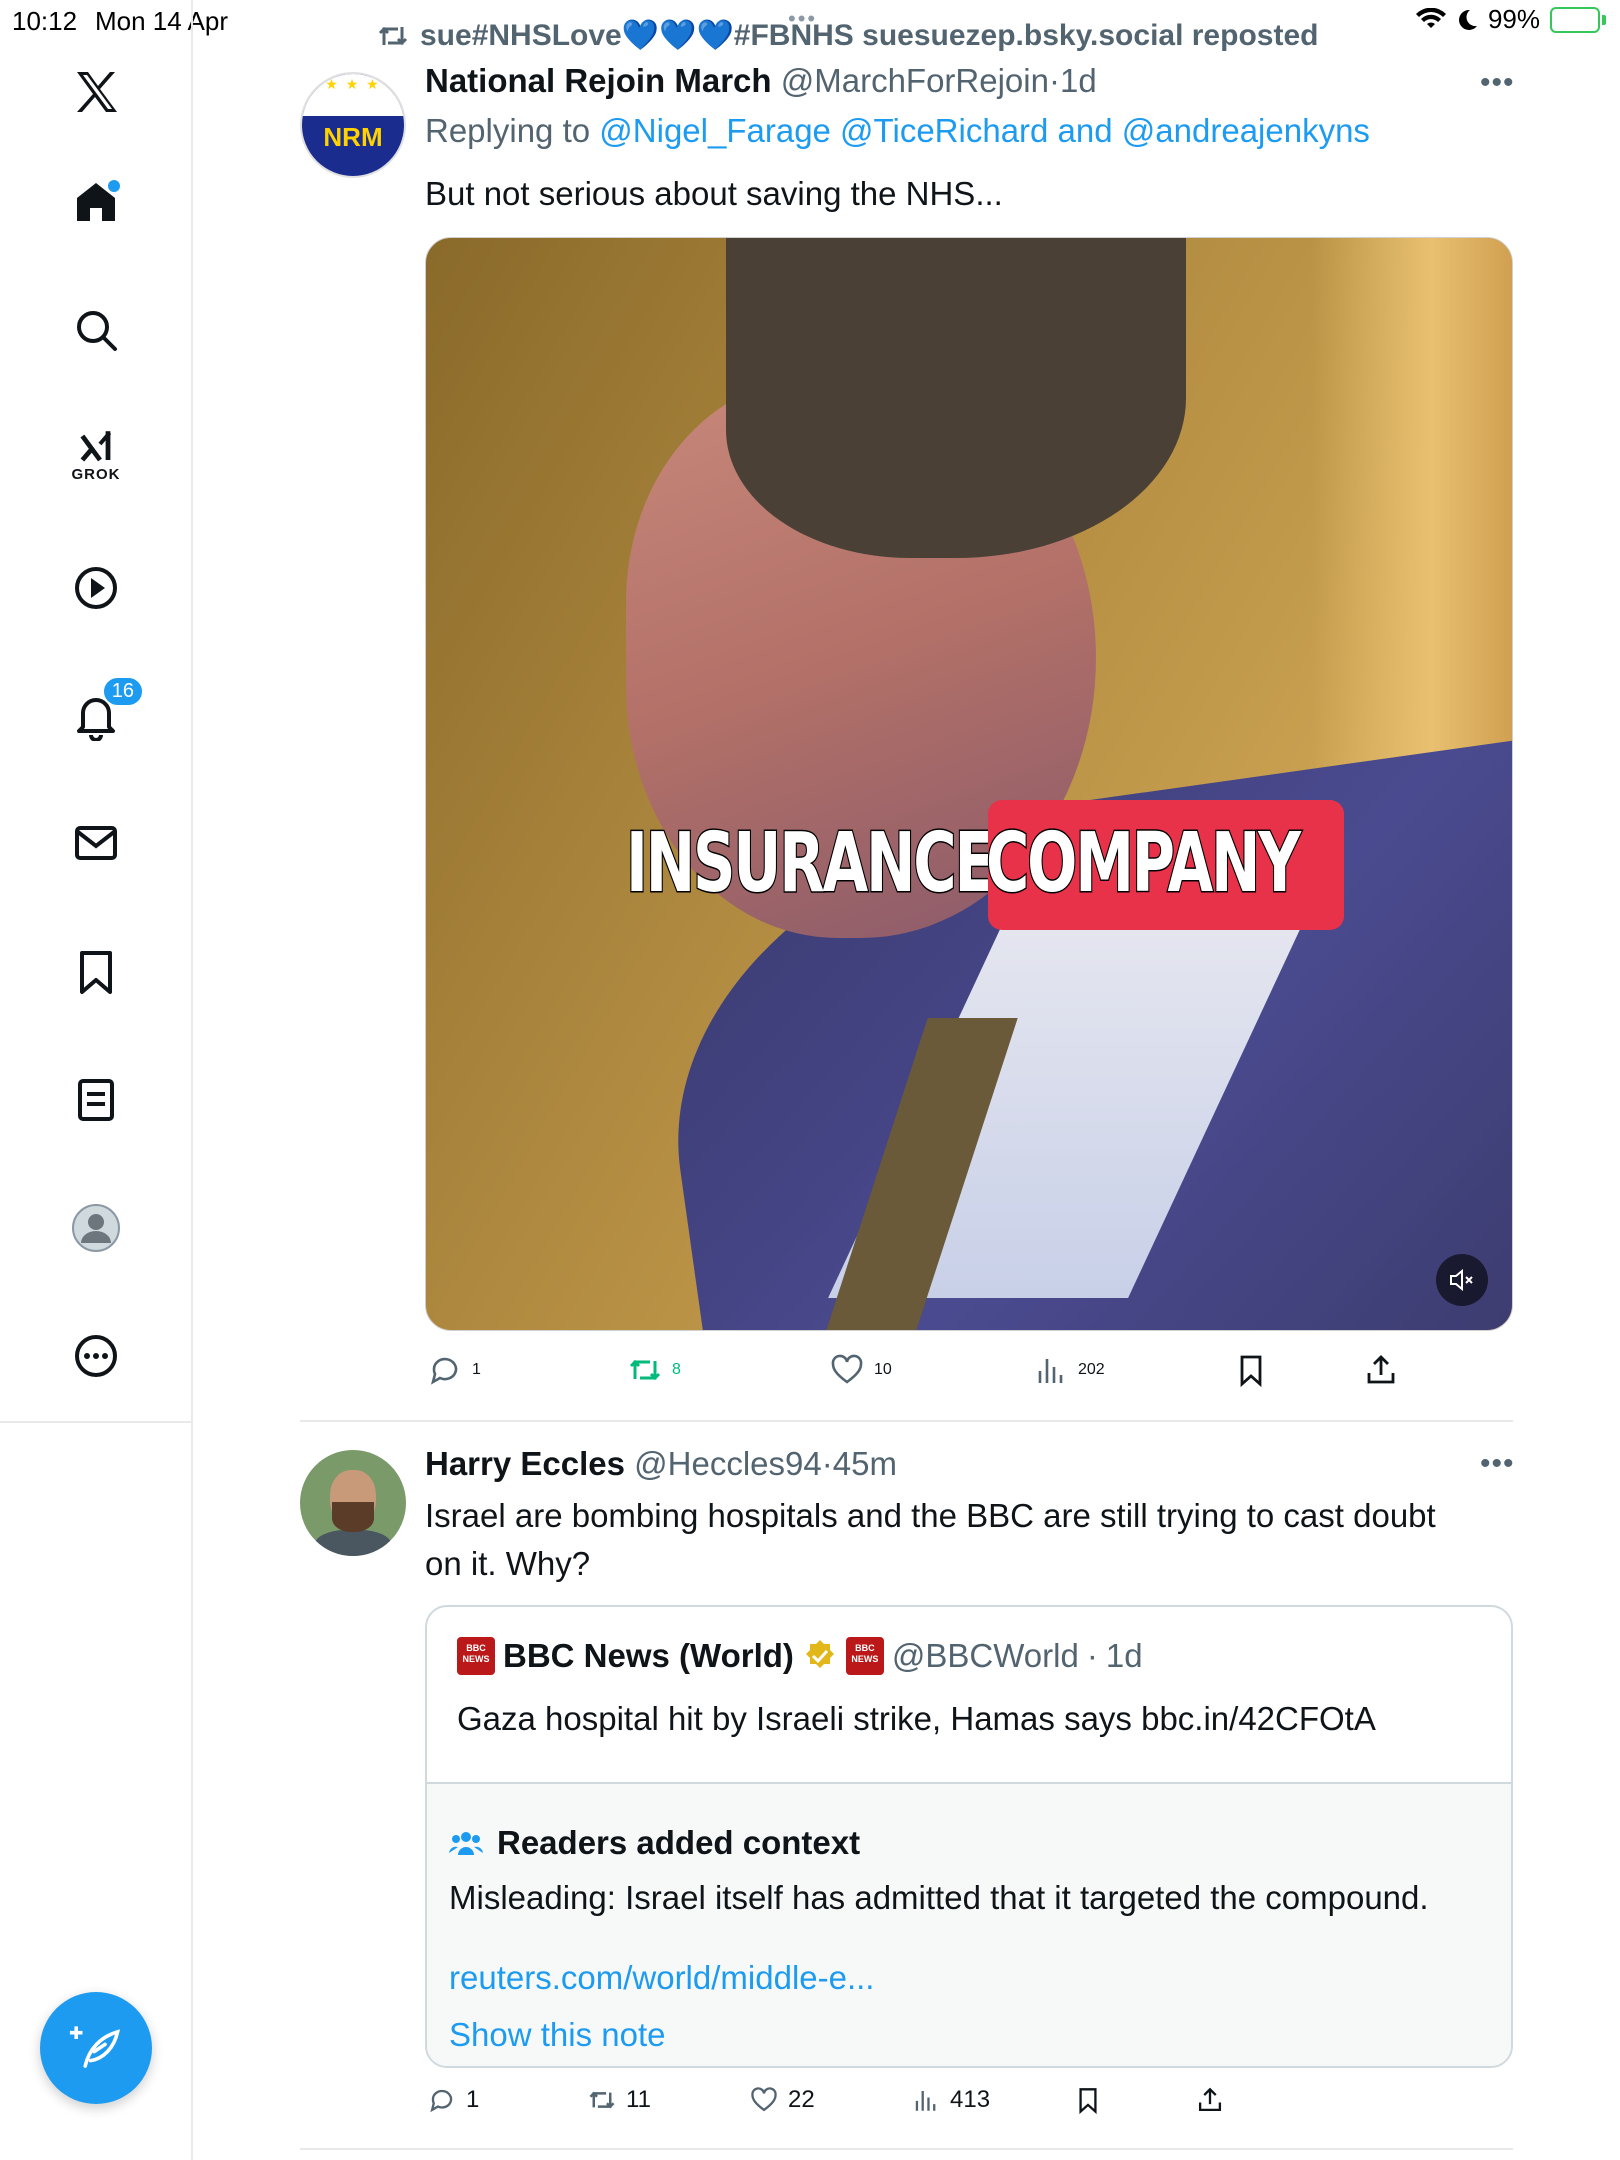 This screenshot has width=1620, height=2160. I want to click on speaker-muted-icon, so click(1461, 1280).